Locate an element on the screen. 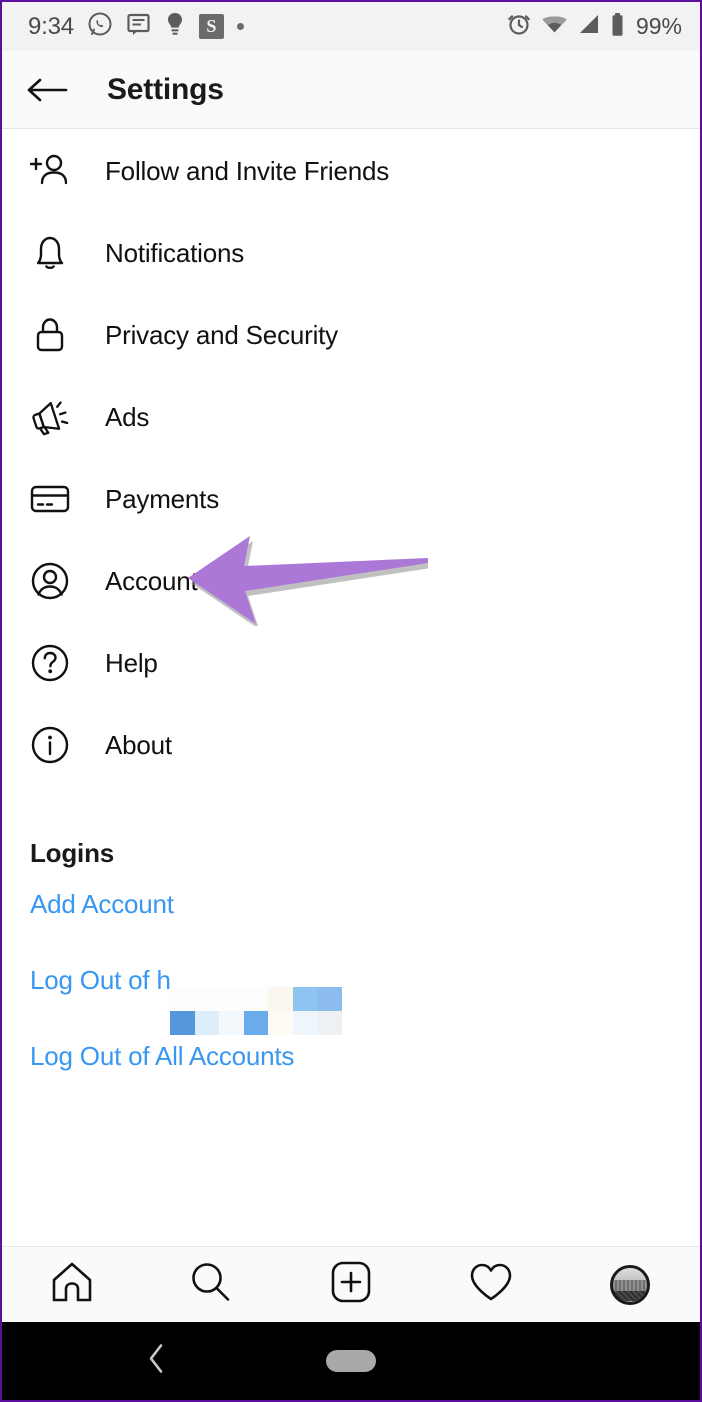 The height and width of the screenshot is (1402, 702). logins-section-title: Logins is located at coordinates (72, 853).